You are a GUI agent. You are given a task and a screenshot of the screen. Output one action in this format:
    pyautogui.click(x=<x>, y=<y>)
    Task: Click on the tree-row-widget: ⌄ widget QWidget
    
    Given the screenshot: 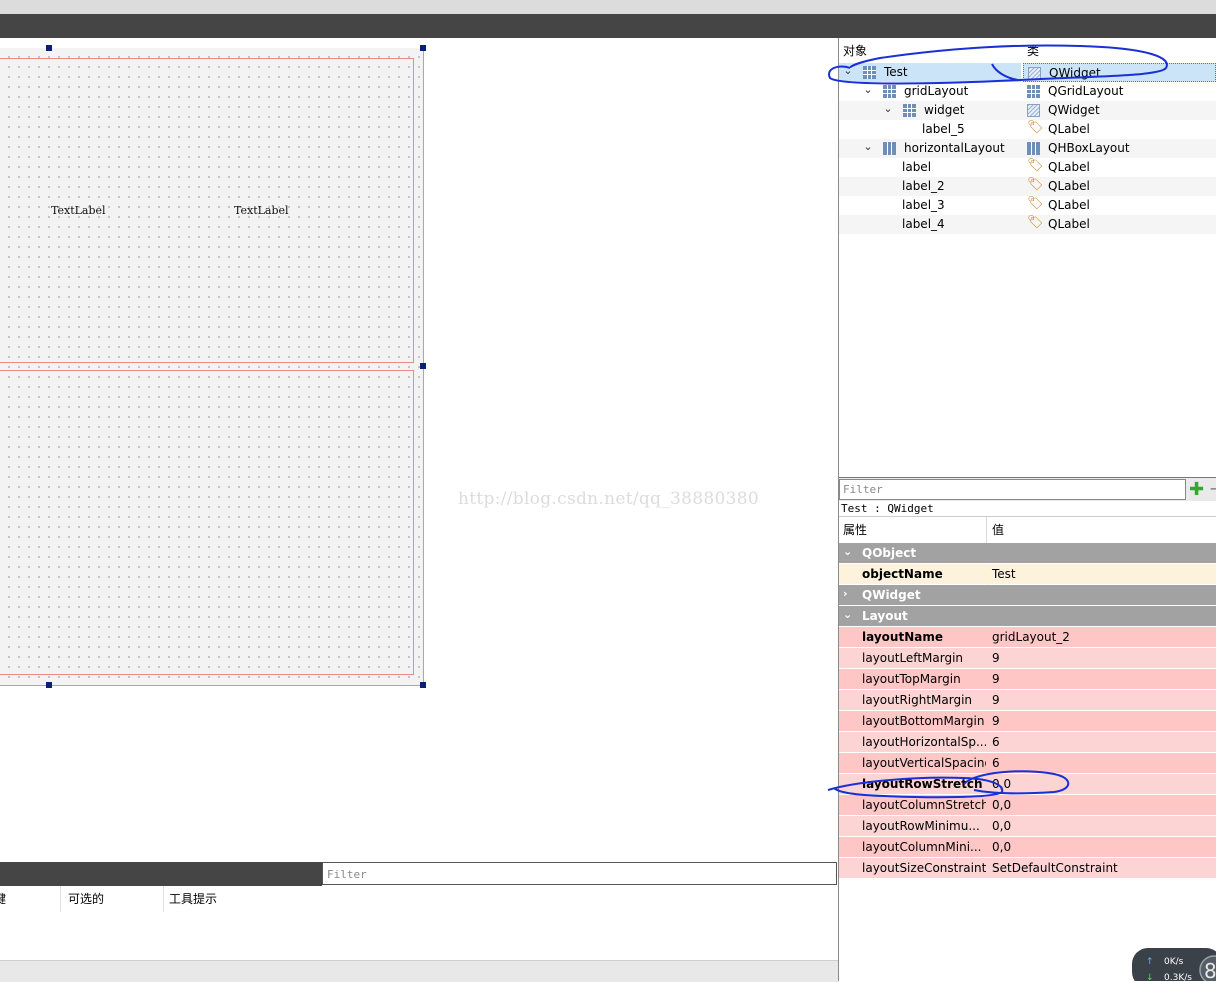 What is the action you would take?
    pyautogui.click(x=1027, y=110)
    